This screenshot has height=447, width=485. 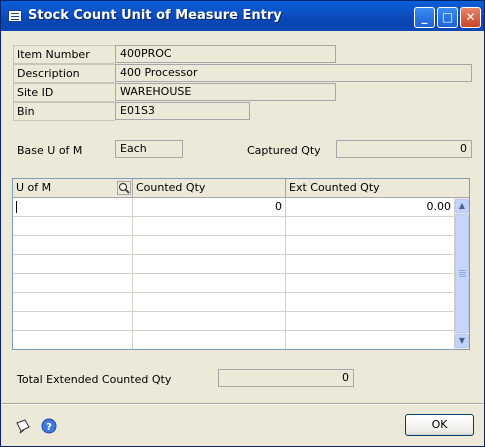 What do you see at coordinates (462, 270) in the screenshot?
I see `scroll-grip-icon` at bounding box center [462, 270].